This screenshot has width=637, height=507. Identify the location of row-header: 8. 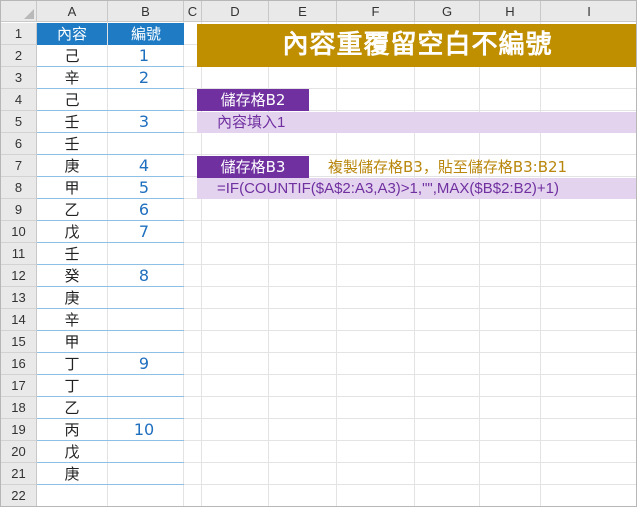
(19, 188).